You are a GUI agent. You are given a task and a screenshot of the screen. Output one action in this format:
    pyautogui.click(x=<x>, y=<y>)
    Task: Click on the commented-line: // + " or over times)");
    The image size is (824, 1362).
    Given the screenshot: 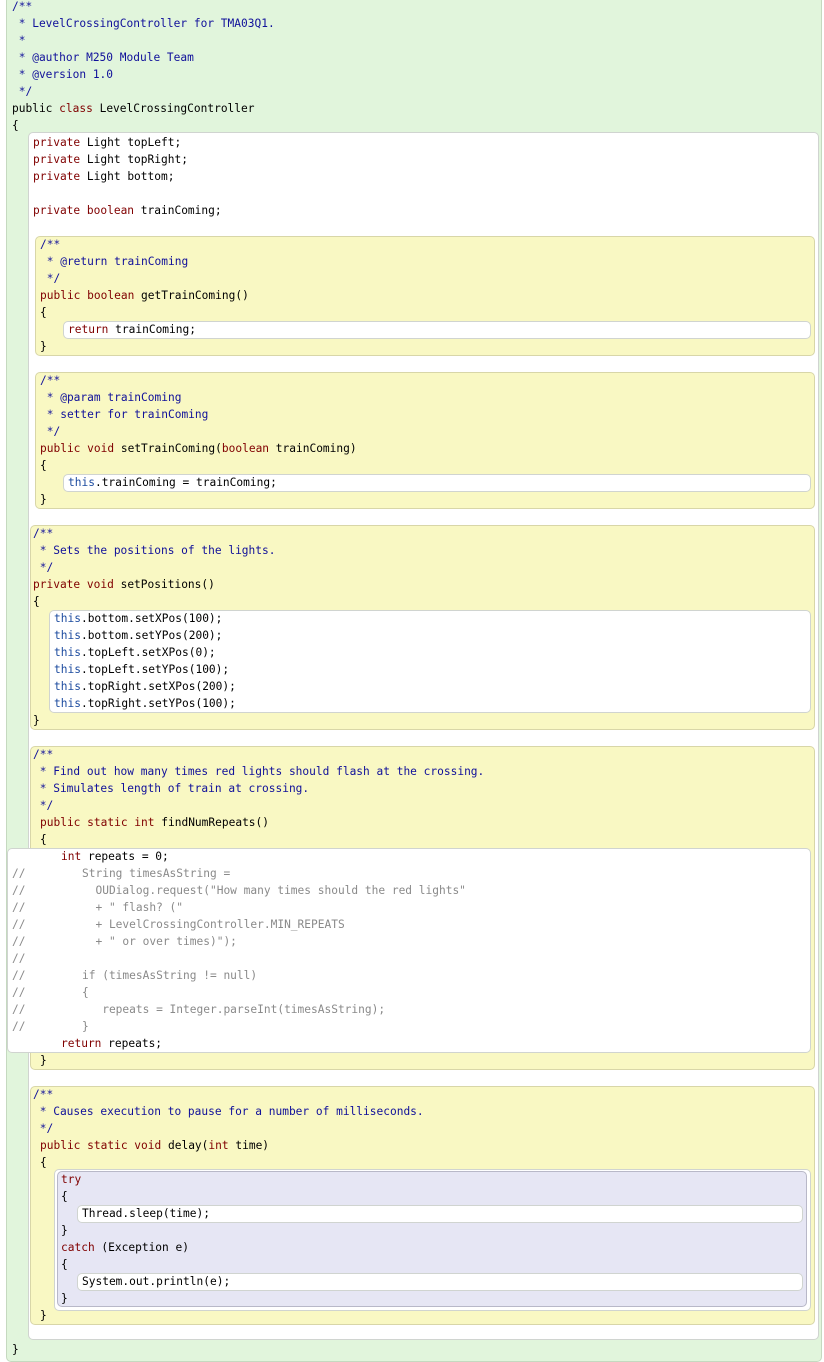 What is the action you would take?
    pyautogui.click(x=124, y=941)
    